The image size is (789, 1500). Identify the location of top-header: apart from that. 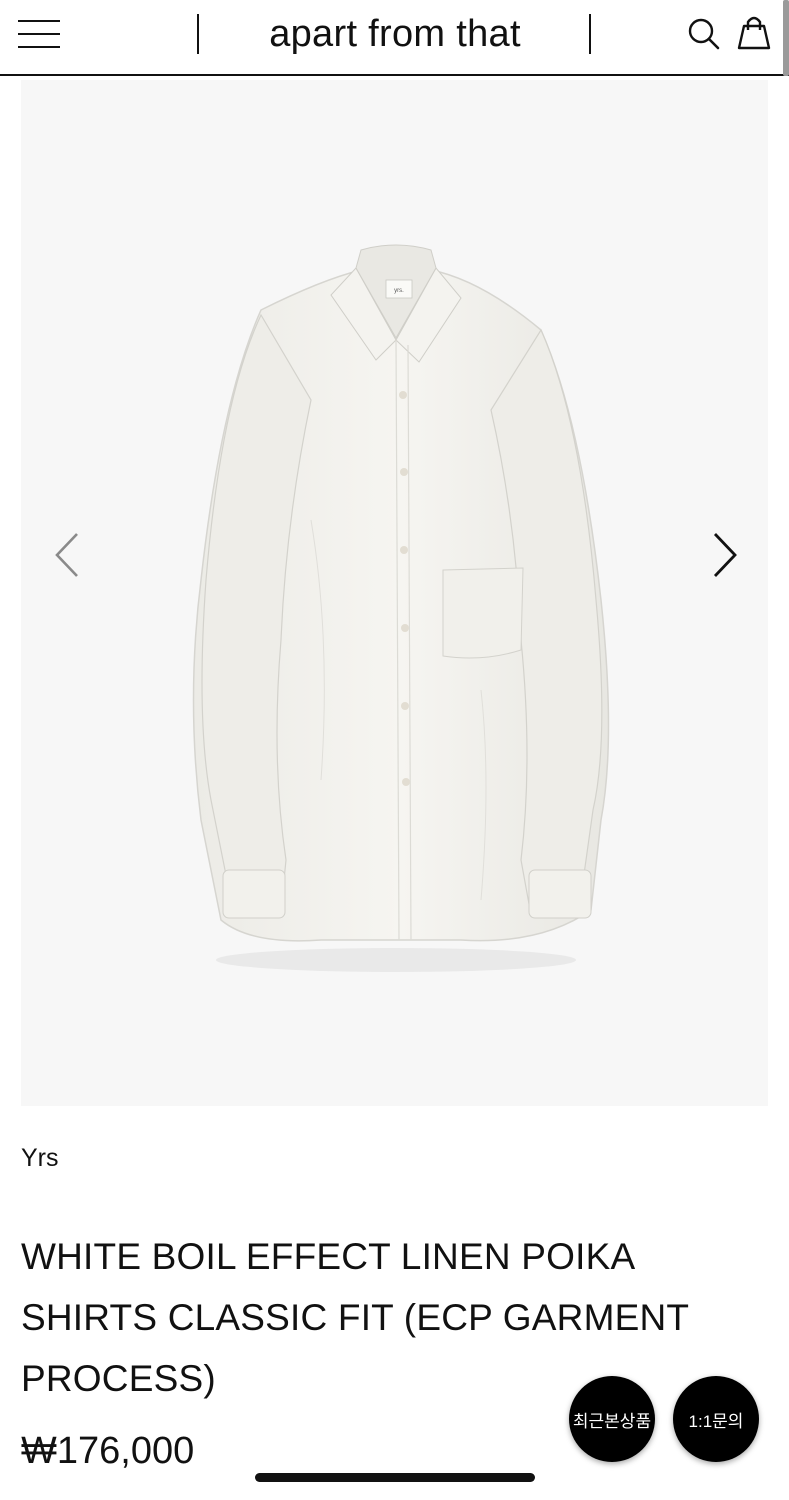
(394, 38).